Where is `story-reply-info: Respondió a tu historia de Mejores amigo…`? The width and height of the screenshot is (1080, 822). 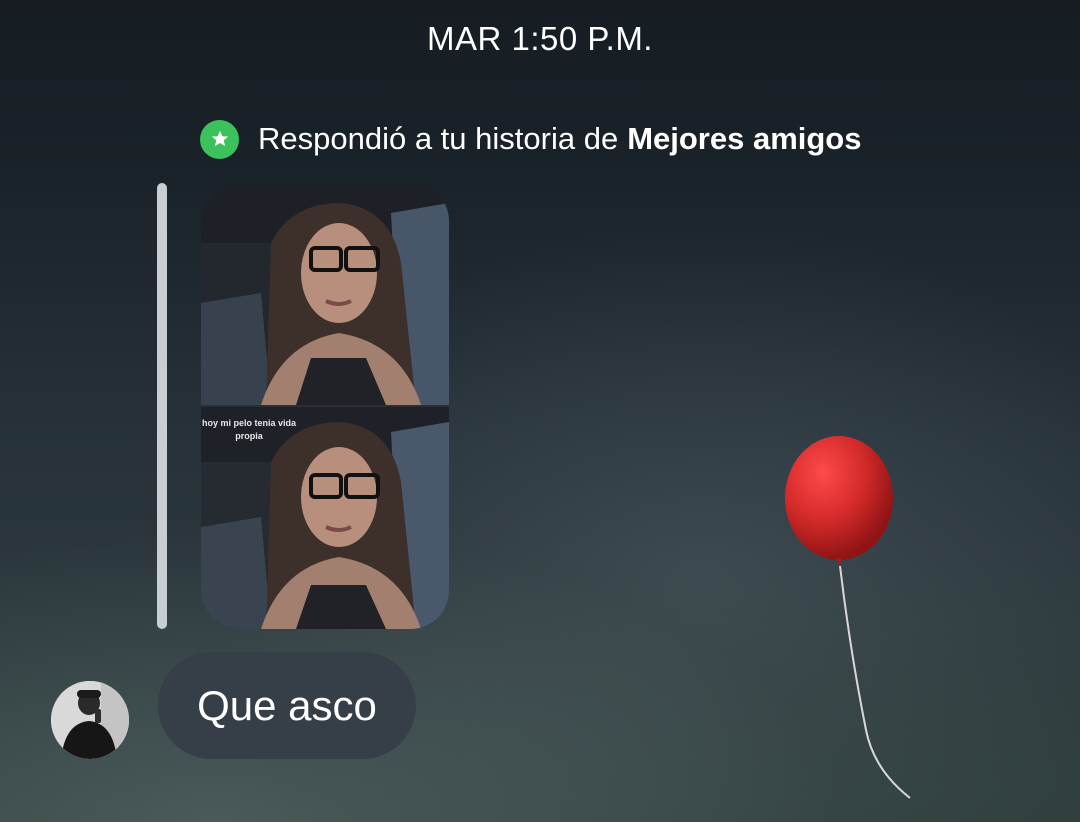
story-reply-info: Respondió a tu historia de Mejores amigo… is located at coordinates (531, 139).